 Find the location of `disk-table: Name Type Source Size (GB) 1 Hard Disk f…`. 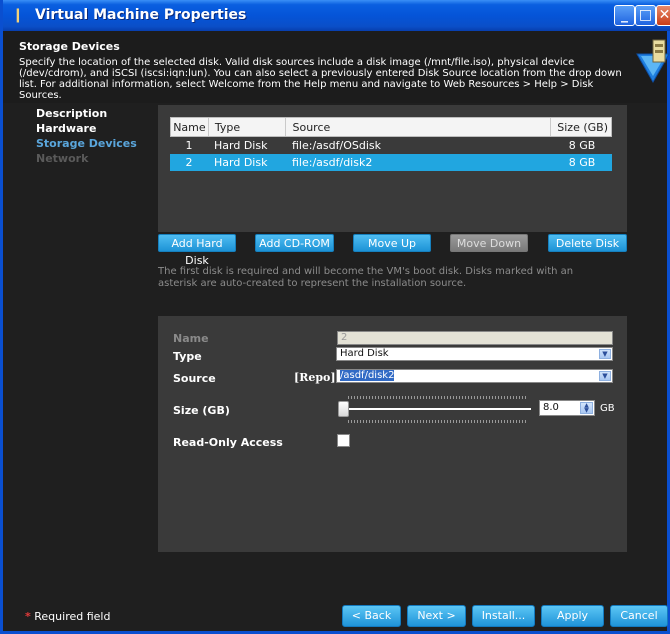

disk-table: Name Type Source Size (GB) 1 Hard Disk f… is located at coordinates (391, 144).